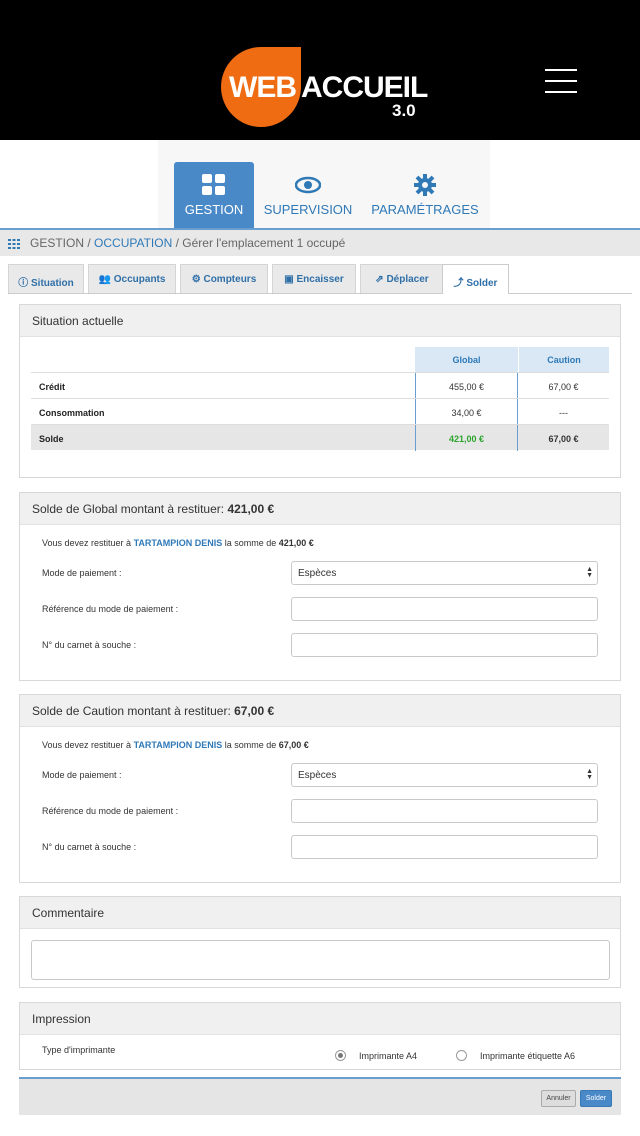 This screenshot has width=640, height=1136. Describe the element at coordinates (14, 243) in the screenshot. I see `apps-grid-icon` at that location.